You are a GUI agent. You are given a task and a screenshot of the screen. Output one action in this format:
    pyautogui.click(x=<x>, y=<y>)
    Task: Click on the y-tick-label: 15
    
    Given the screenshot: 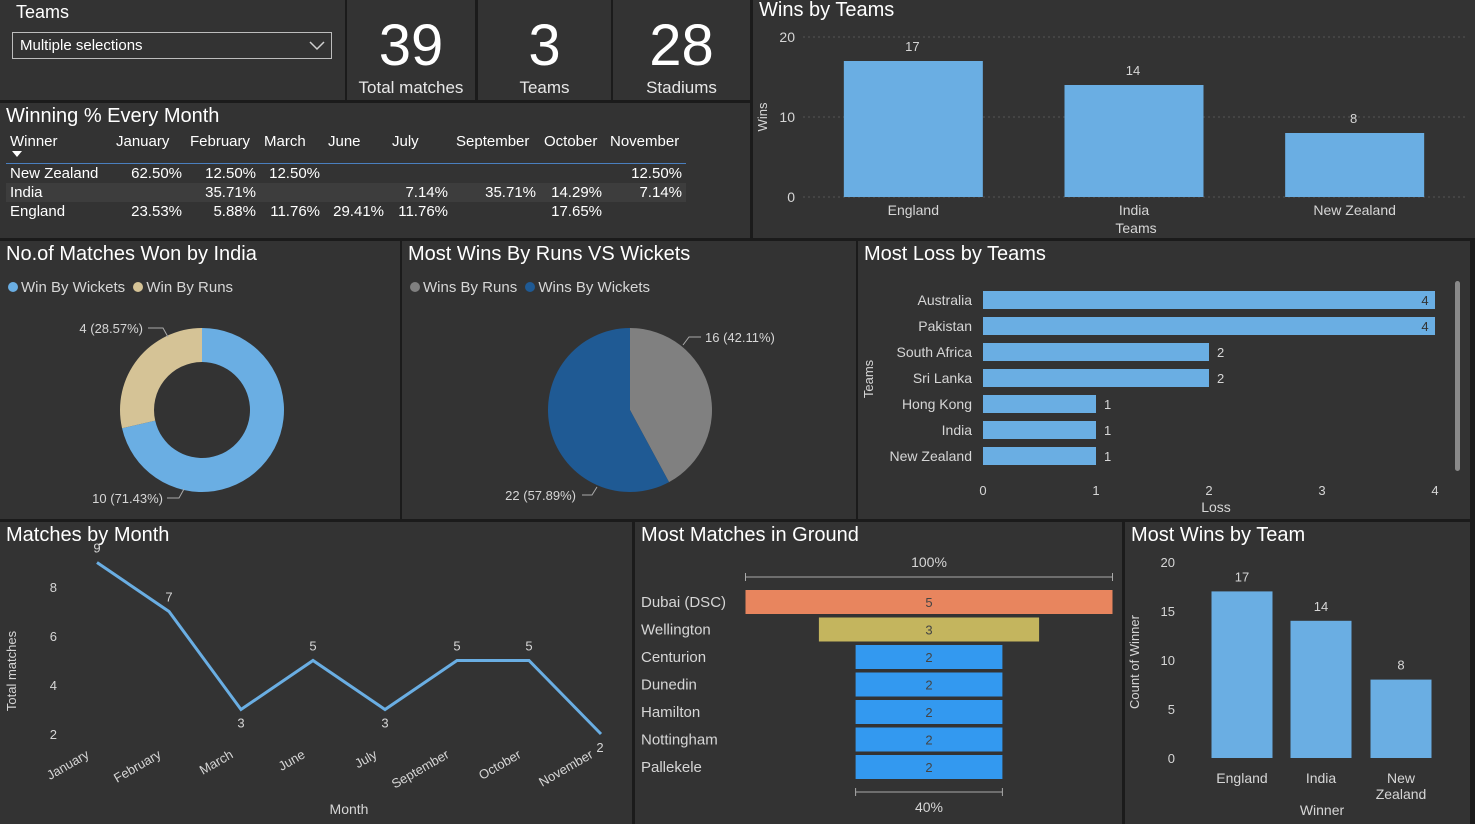 What is the action you would take?
    pyautogui.click(x=1168, y=611)
    